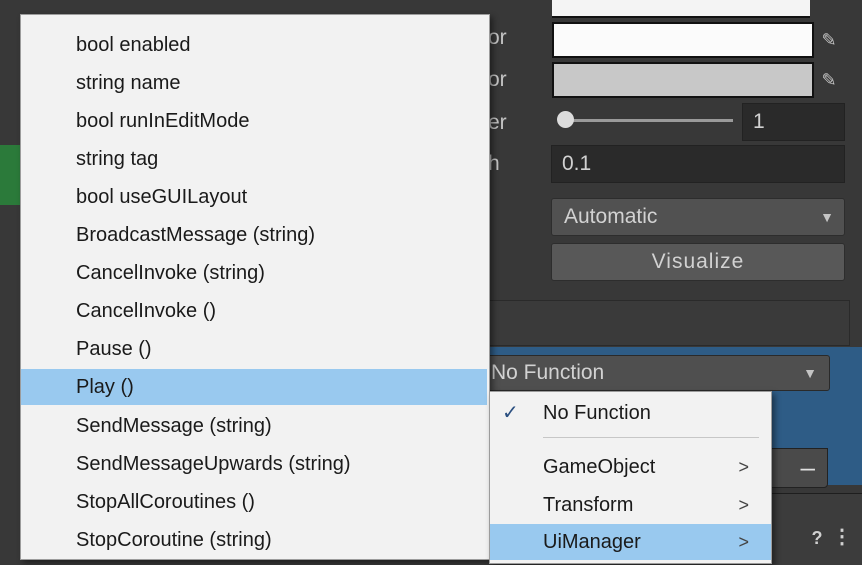 This screenshot has width=862, height=565. I want to click on function-dropdown-value: No Function, so click(548, 372).